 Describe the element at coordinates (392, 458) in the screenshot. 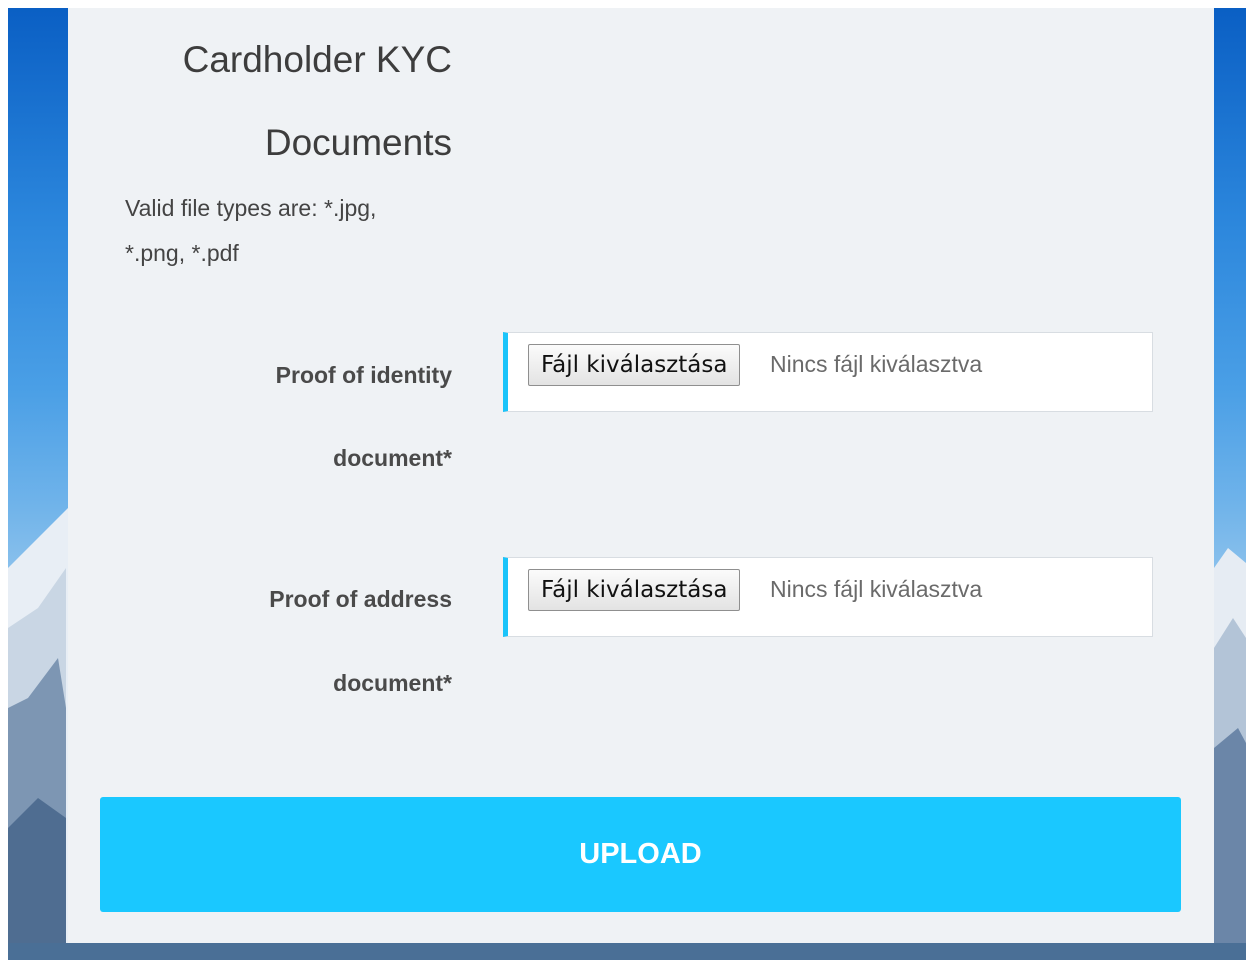

I see `identity-document-label-line-2: document*` at that location.